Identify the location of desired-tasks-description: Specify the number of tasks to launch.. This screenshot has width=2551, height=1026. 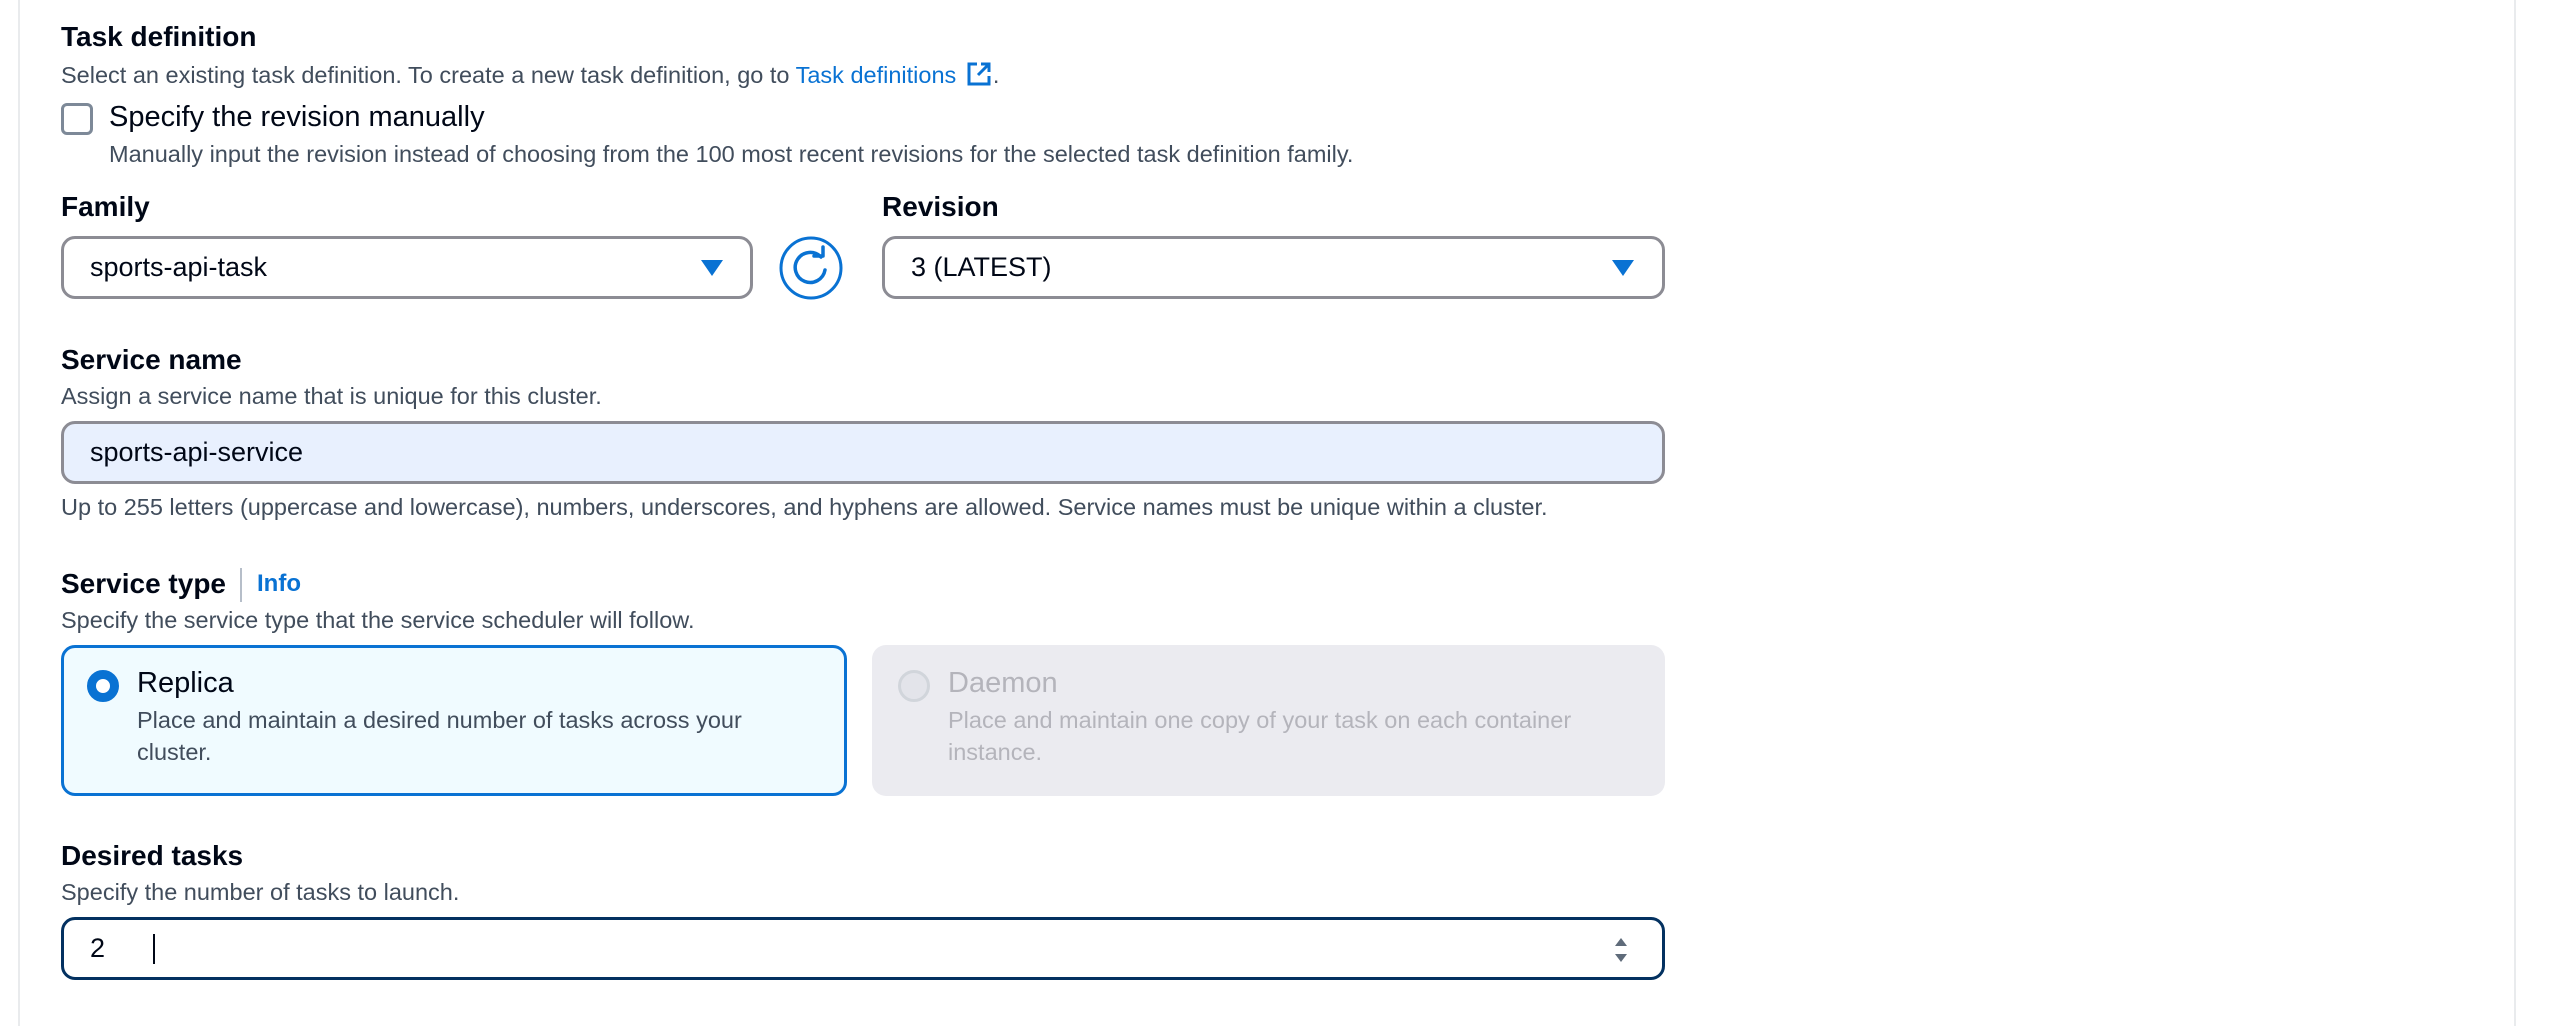
(260, 892).